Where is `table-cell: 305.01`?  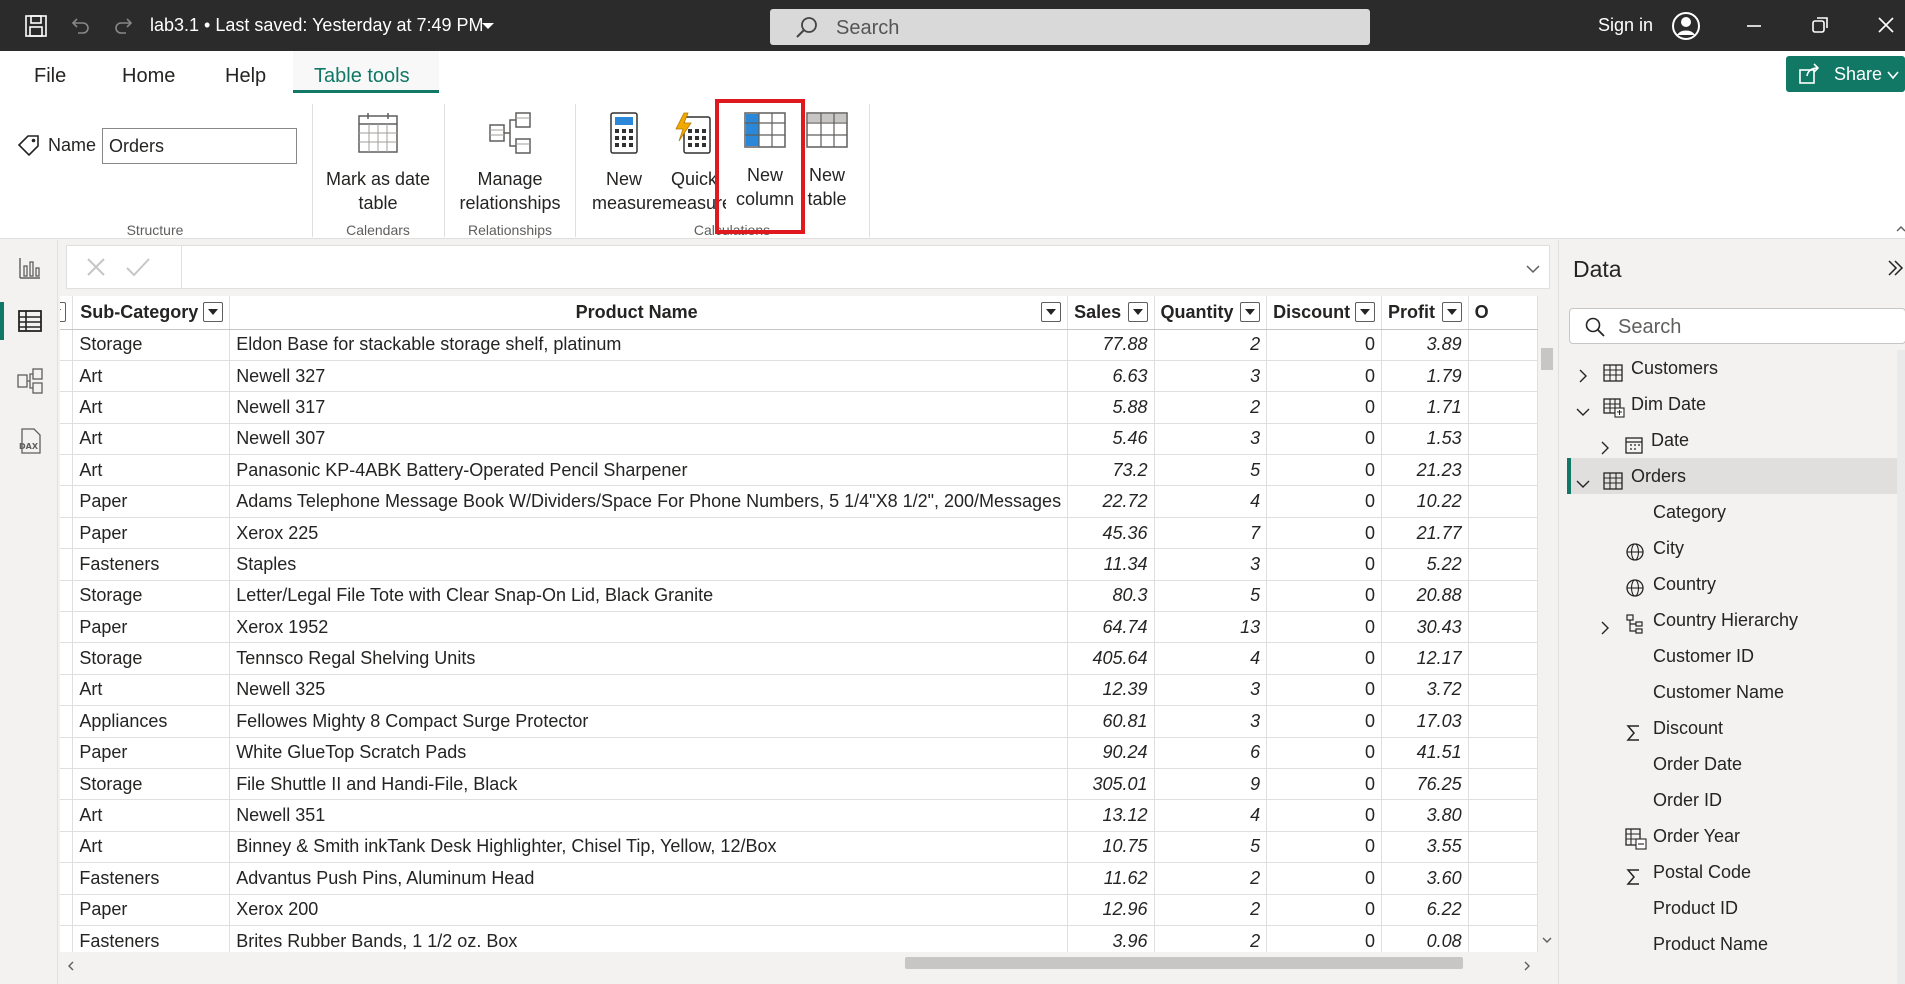 table-cell: 305.01 is located at coordinates (1111, 784).